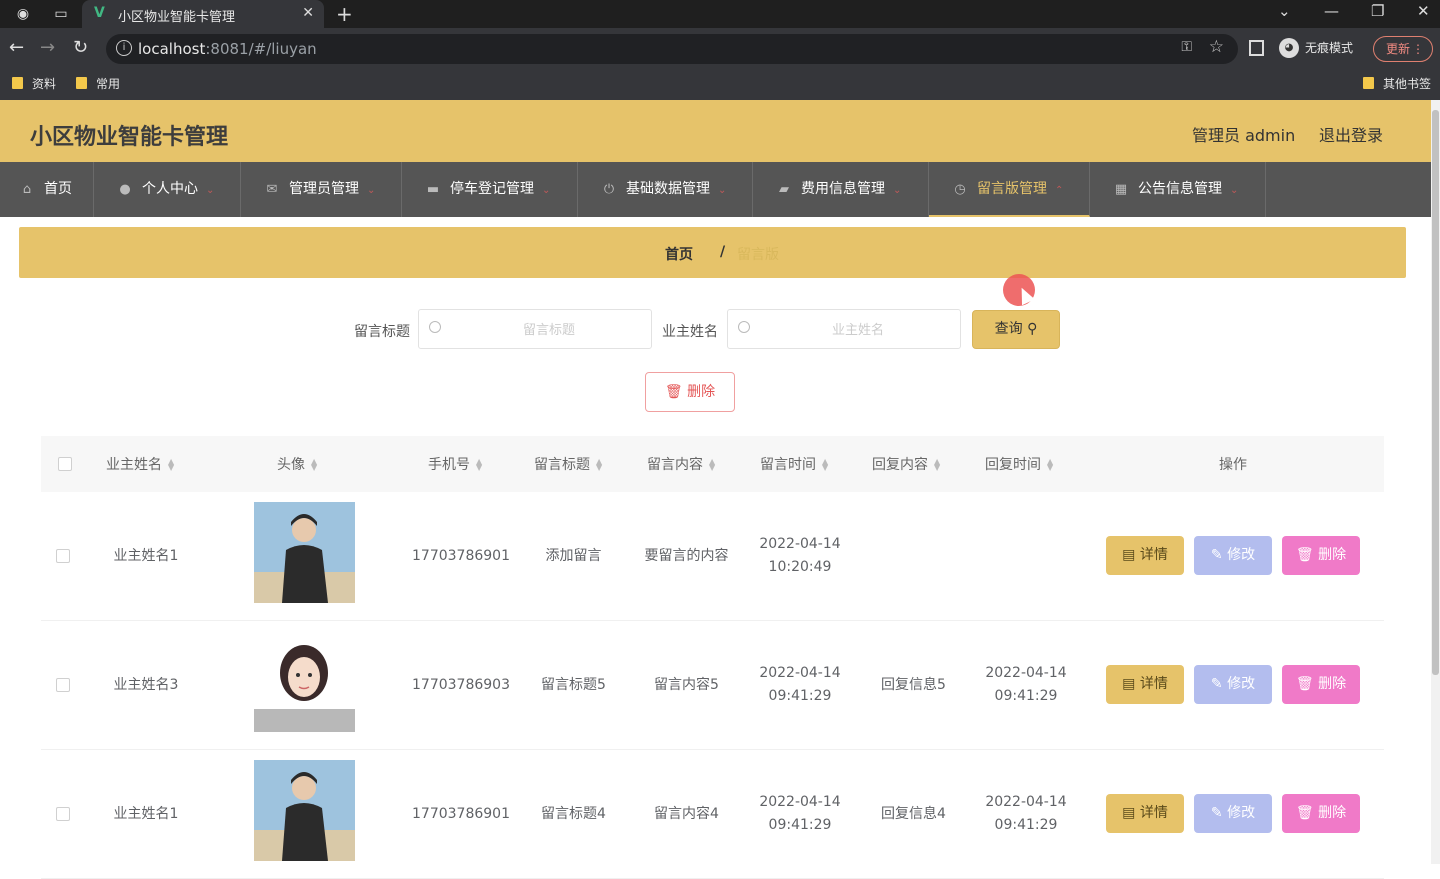 This screenshot has height=879, width=1440. I want to click on update-button: 更新 ⋮, so click(1403, 49).